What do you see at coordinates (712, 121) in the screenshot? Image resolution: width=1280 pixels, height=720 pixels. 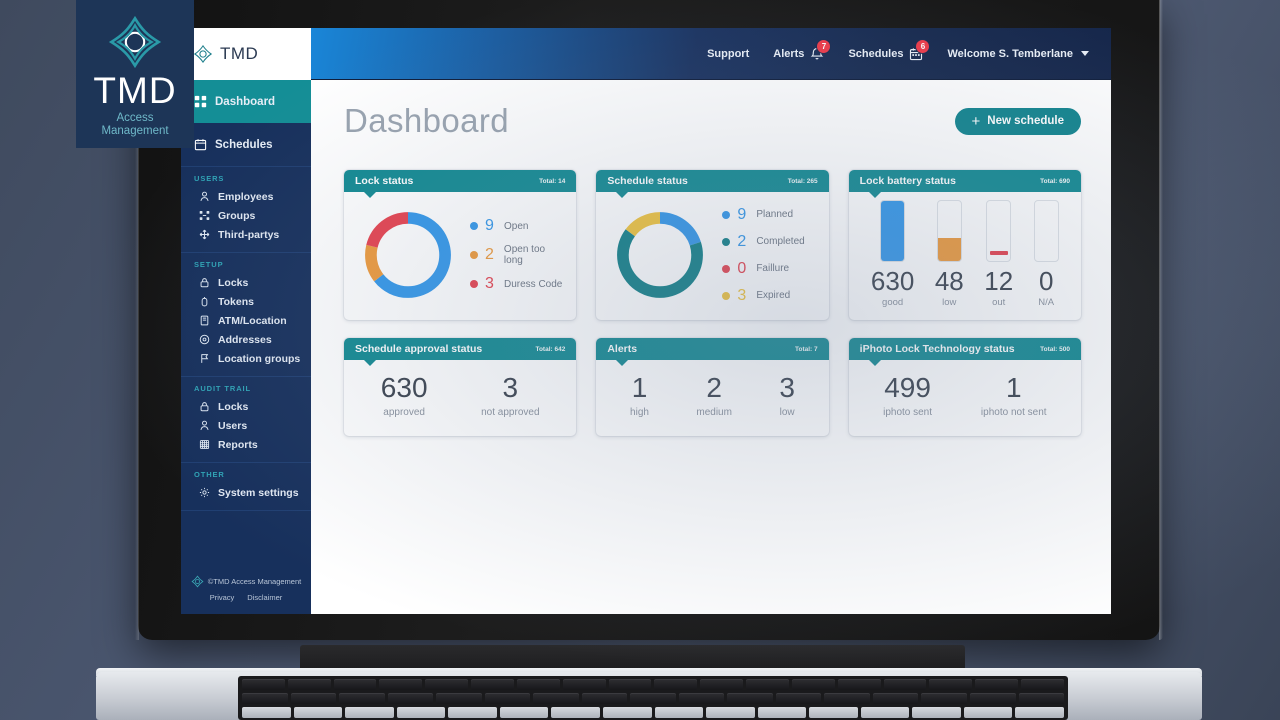 I see `page-header: Dashboard + New schedule` at bounding box center [712, 121].